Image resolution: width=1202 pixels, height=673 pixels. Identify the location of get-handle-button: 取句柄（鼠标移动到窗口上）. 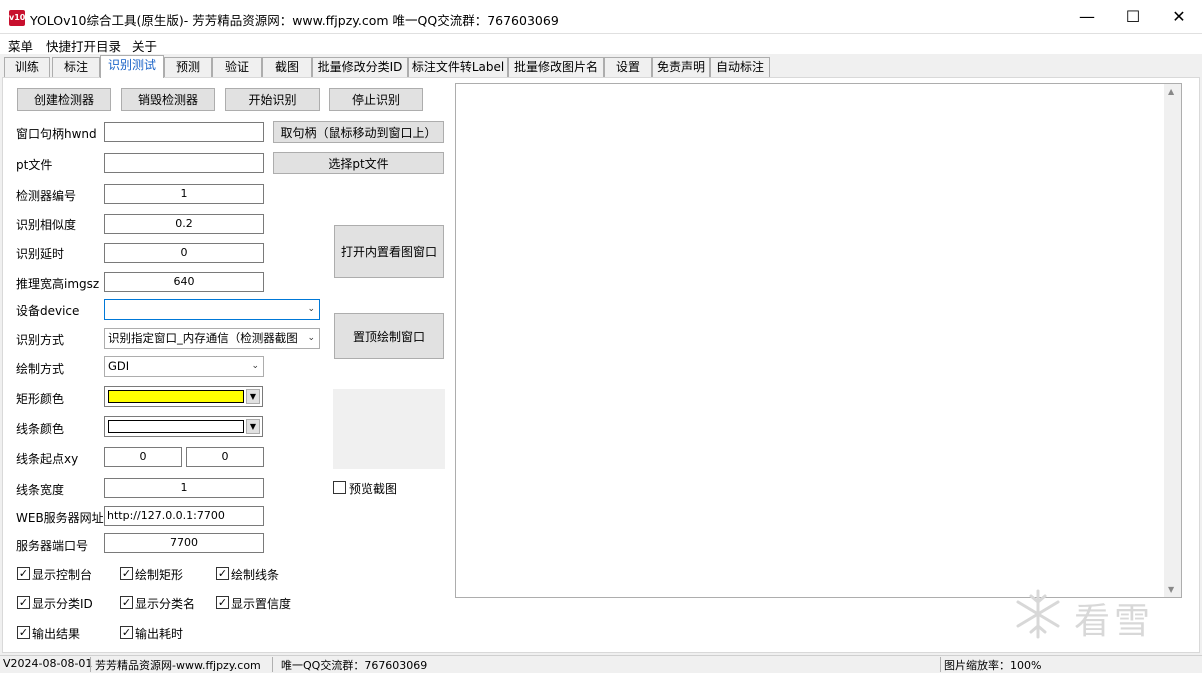
(358, 132).